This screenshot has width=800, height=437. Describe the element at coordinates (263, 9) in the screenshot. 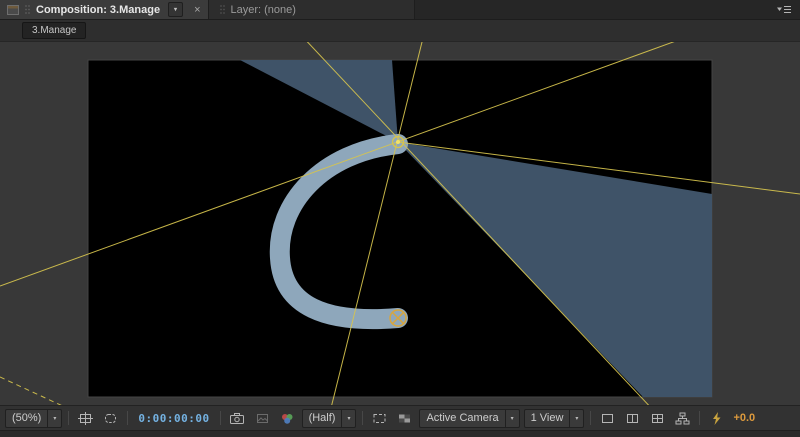

I see `tab-layer-label: Layer: (none)` at that location.